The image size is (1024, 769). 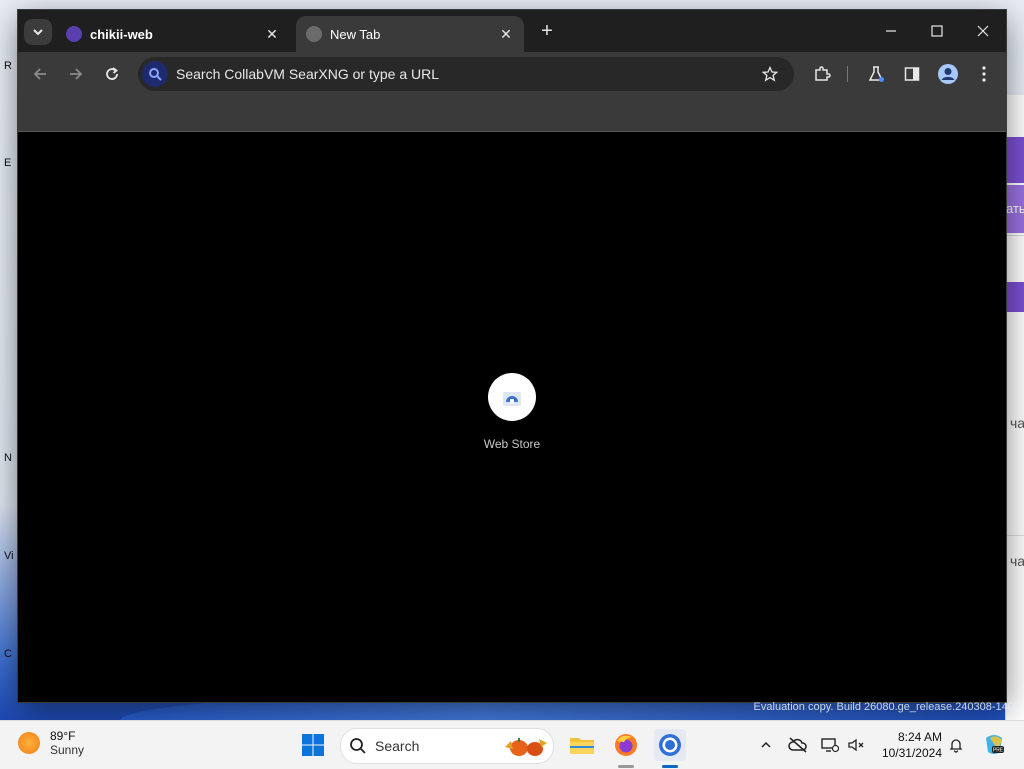 I want to click on address-bar-placeholder: Search CollabVM SearXNG or type a URL, so click(x=307, y=74).